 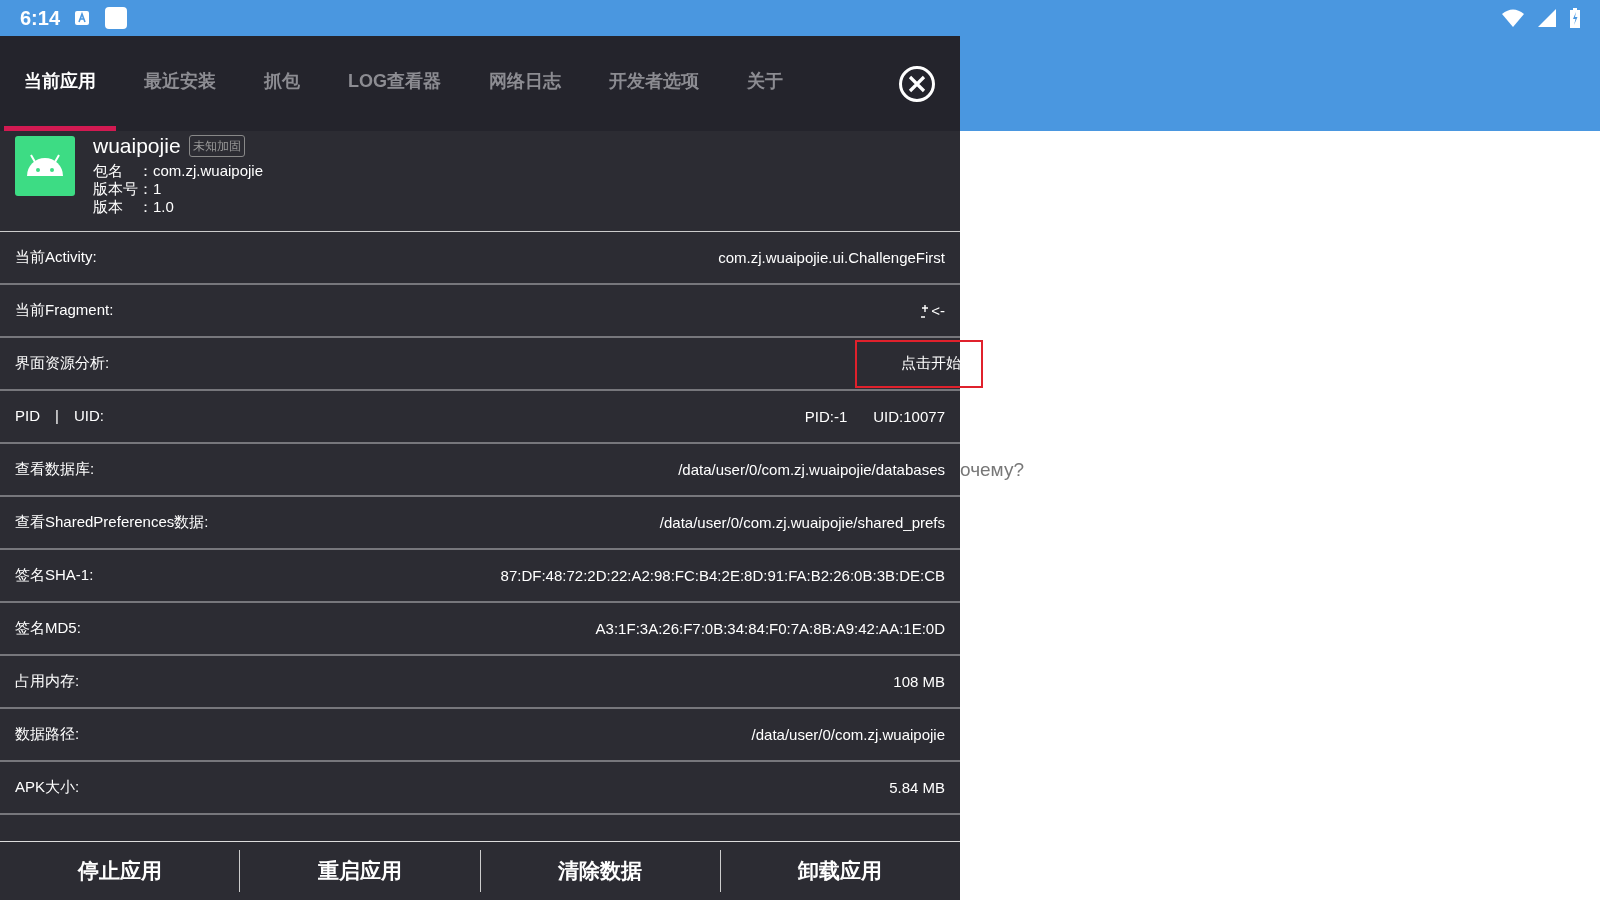 I want to click on tab: 网络日志, so click(x=525, y=83).